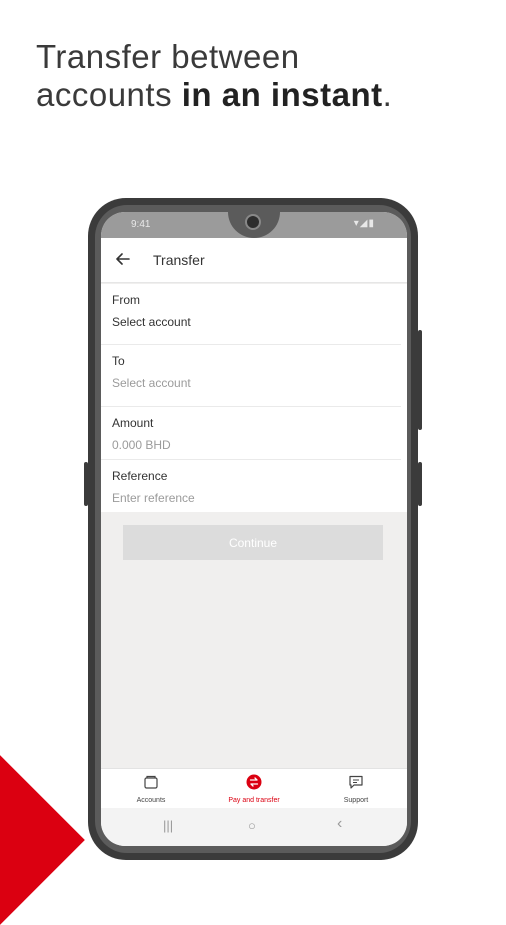 This screenshot has width=506, height=925. What do you see at coordinates (339, 824) in the screenshot?
I see `system-back-icon: ‹` at bounding box center [339, 824].